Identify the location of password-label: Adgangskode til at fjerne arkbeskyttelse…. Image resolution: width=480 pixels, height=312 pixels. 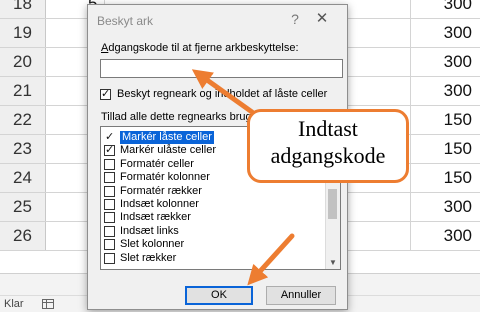
(200, 48).